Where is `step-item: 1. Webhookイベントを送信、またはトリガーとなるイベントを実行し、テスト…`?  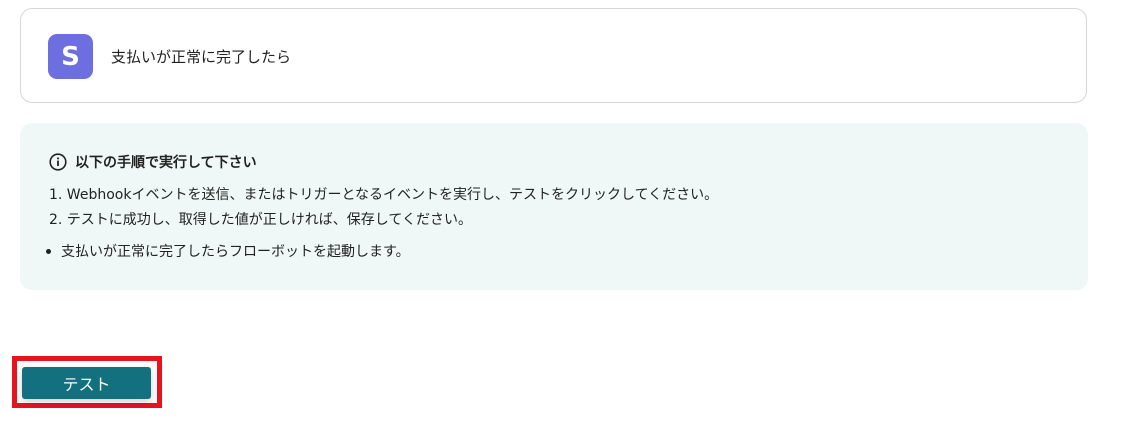
step-item: 1. Webhookイベントを送信、またはトリガーとなるイベントを実行し、テスト… is located at coordinates (384, 195).